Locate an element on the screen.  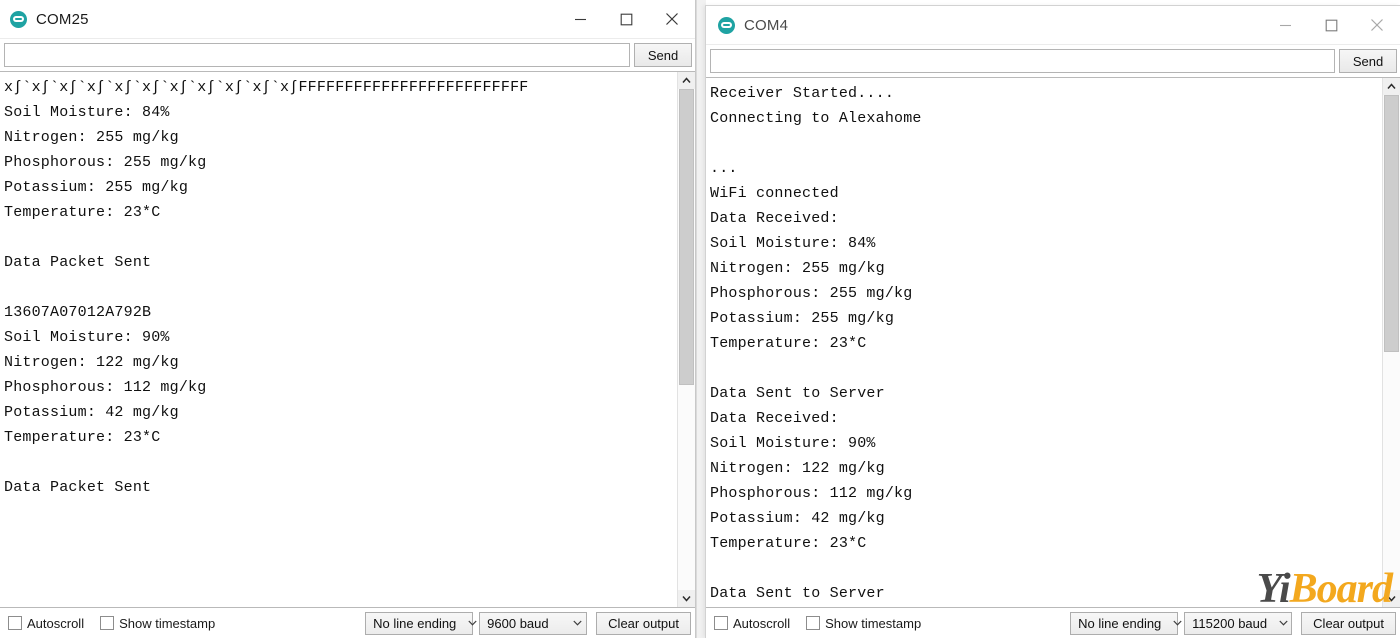
baud-rate-value: 115200 baud is located at coordinates (1230, 623).